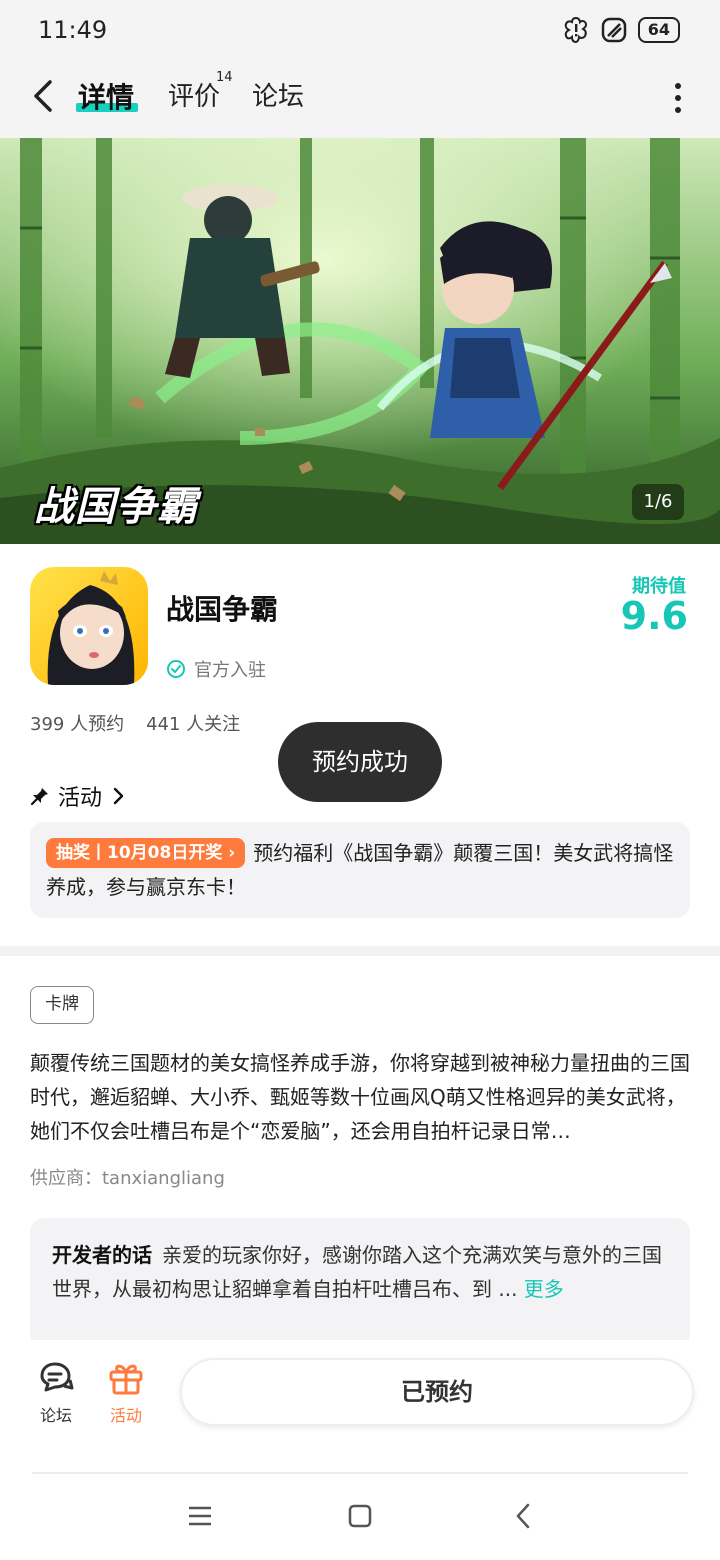  Describe the element at coordinates (654, 616) in the screenshot. I see `expectation-score: 9.6` at that location.